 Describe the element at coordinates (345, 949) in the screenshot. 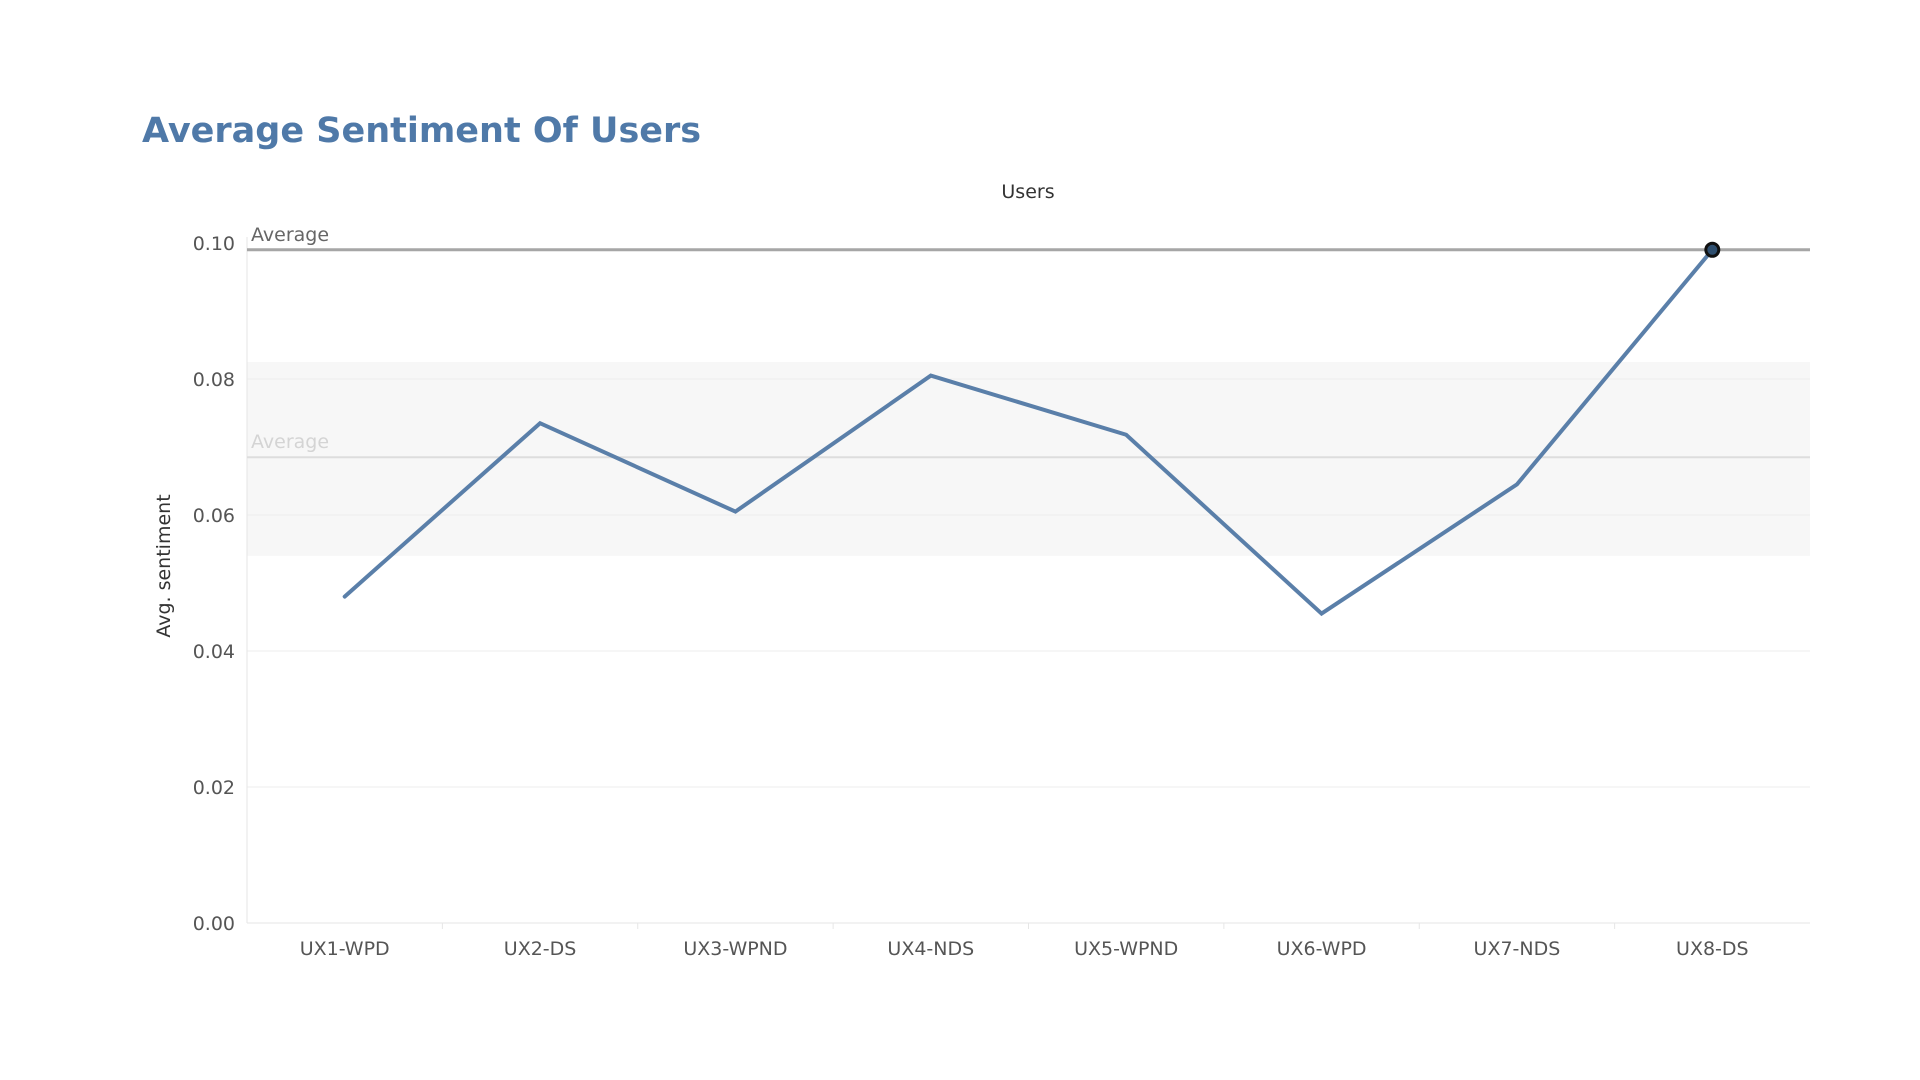

I see `x-tick-label: UX1-WPD` at that location.